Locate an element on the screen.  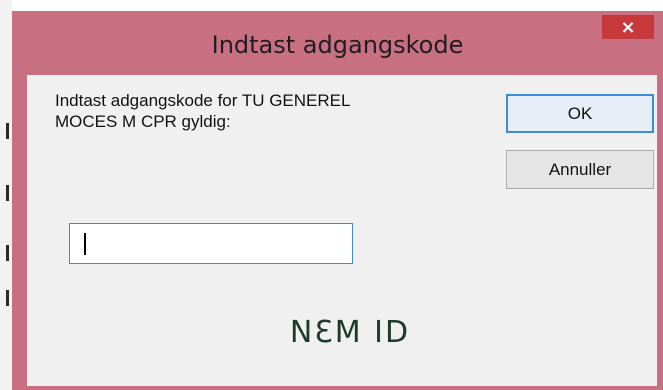
close-button: × is located at coordinates (628, 27).